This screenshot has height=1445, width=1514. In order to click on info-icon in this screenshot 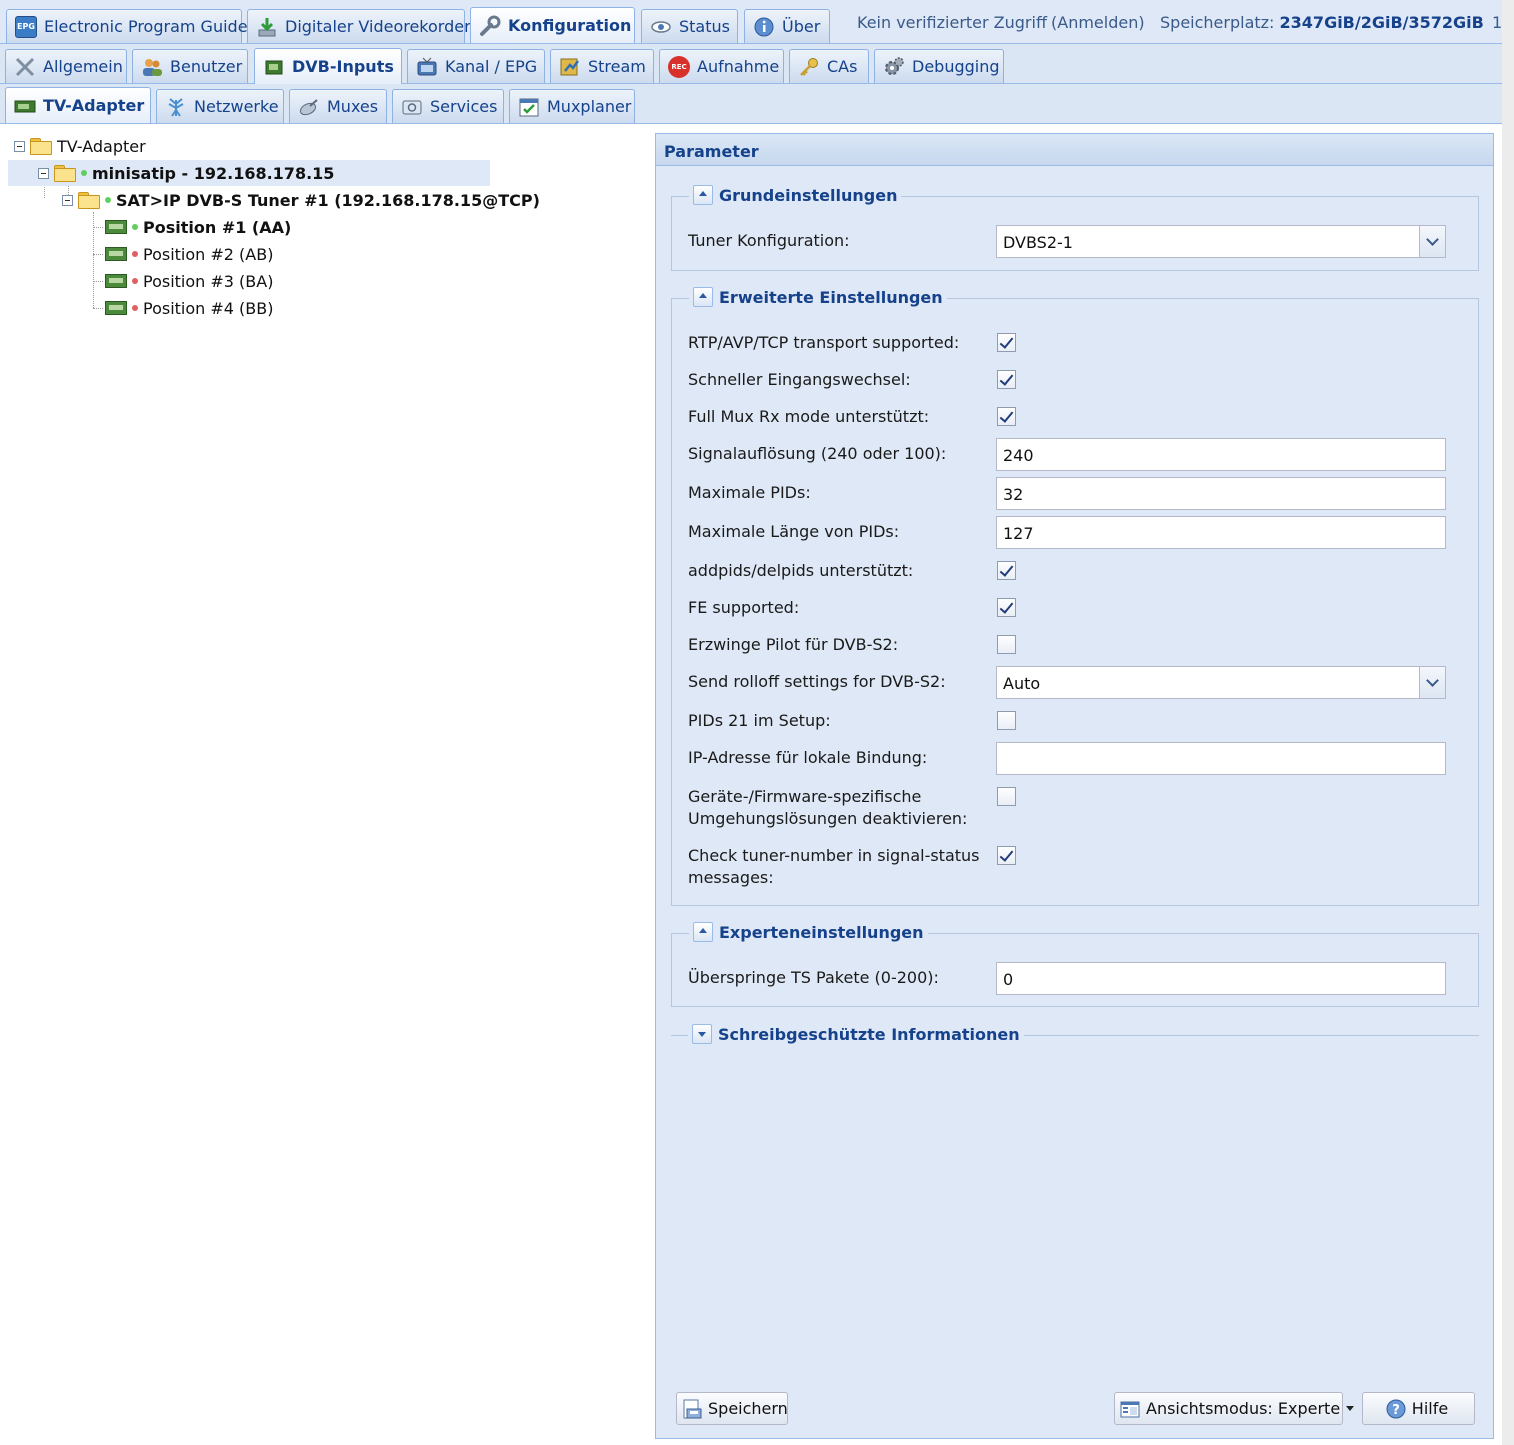, I will do `click(764, 27)`.